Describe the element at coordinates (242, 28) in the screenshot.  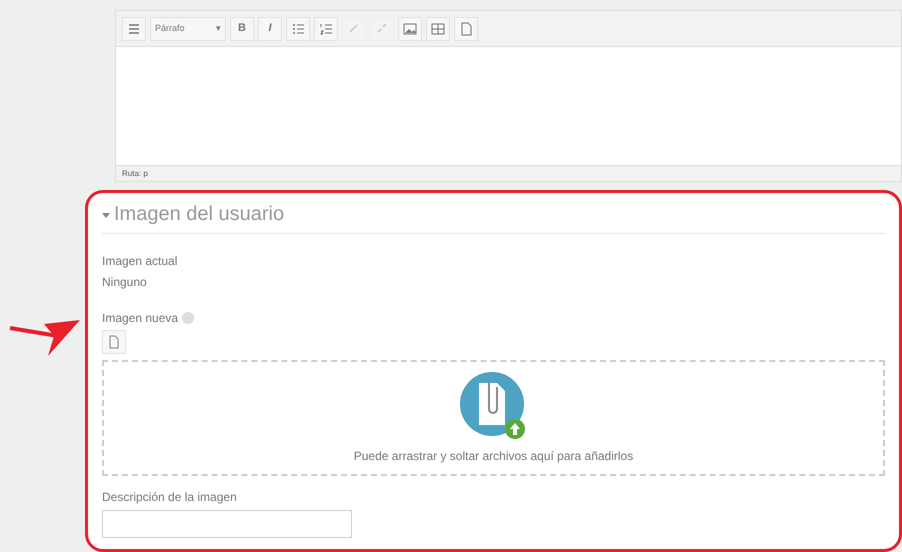
I see `toolbar-button: B` at that location.